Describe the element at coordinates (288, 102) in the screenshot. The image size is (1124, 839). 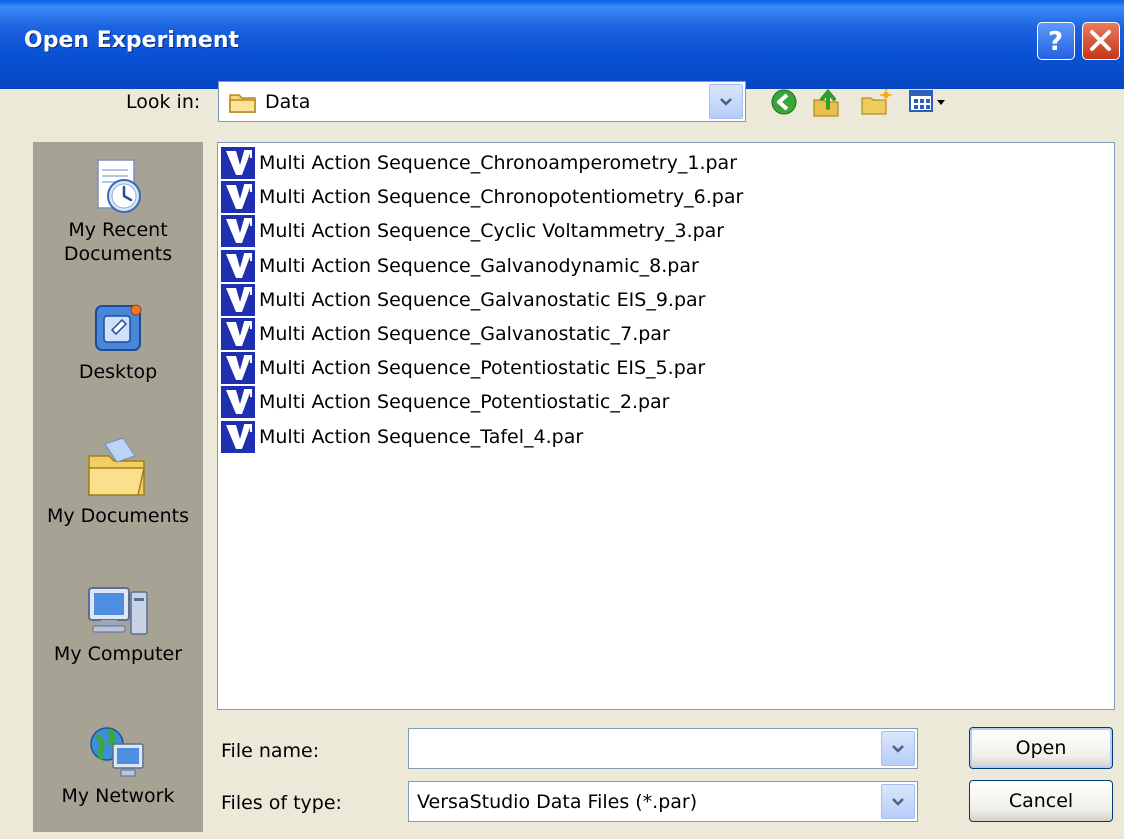
I see `look-in-value: Data` at that location.